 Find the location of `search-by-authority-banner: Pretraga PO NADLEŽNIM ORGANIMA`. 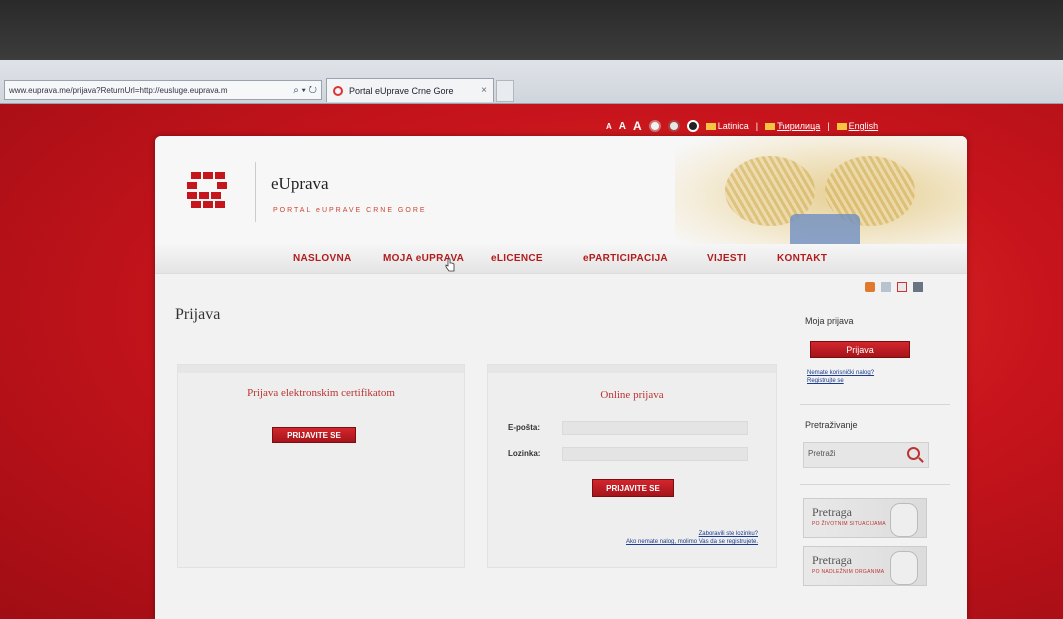

search-by-authority-banner: Pretraga PO NADLEŽNIM ORGANIMA is located at coordinates (865, 566).